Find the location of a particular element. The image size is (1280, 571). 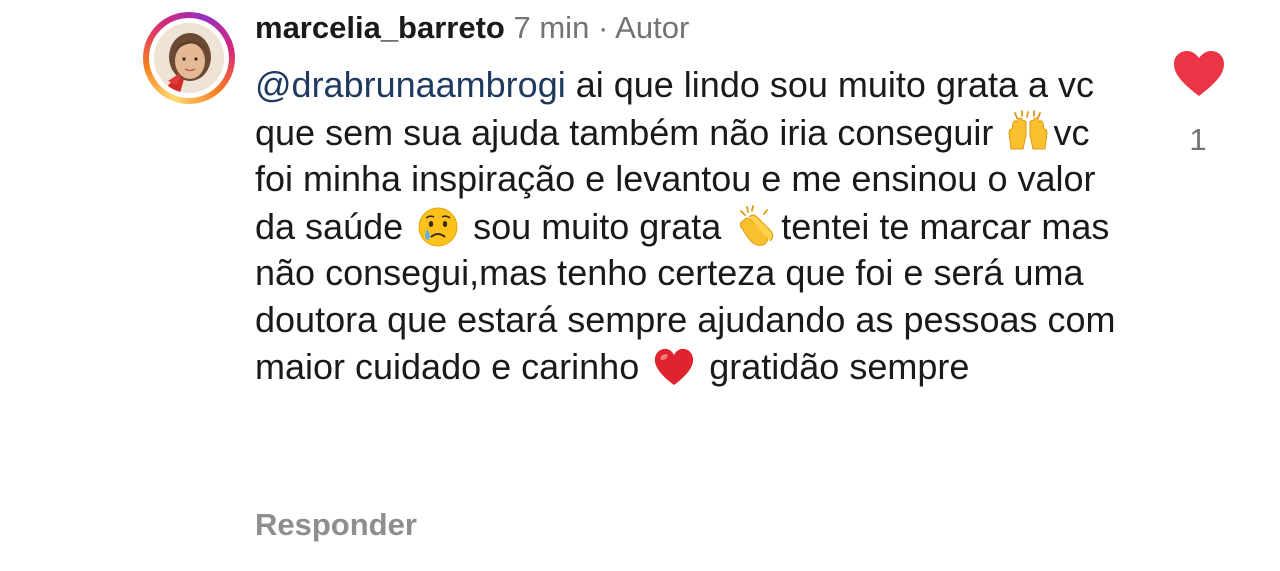

comment-header: marcelia_barreto 7 min · Autor is located at coordinates (472, 28).